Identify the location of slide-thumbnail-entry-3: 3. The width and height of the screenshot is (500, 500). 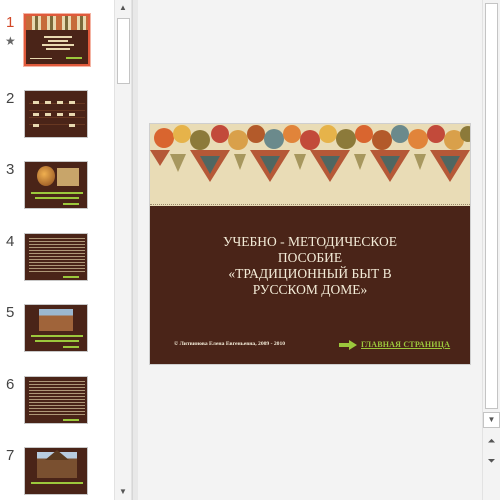
(57, 193).